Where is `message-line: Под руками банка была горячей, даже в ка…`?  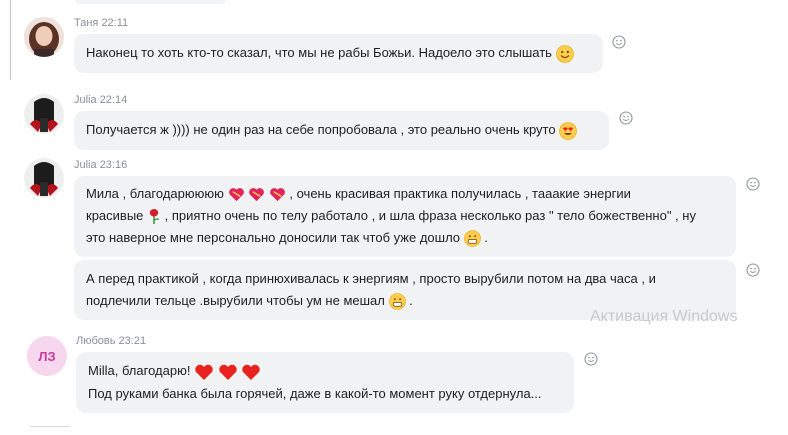 message-line: Под руками банка была горячей, даже в ка… is located at coordinates (315, 393).